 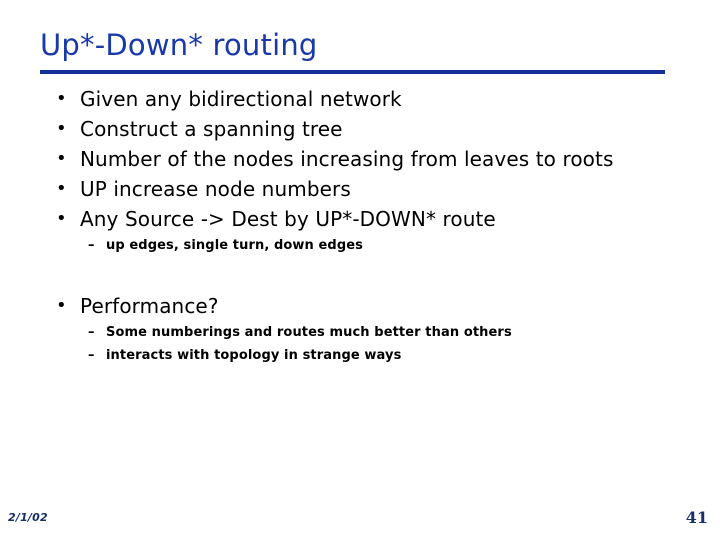 What do you see at coordinates (360, 189) in the screenshot?
I see `bullet-item: • UP increase node numbers` at bounding box center [360, 189].